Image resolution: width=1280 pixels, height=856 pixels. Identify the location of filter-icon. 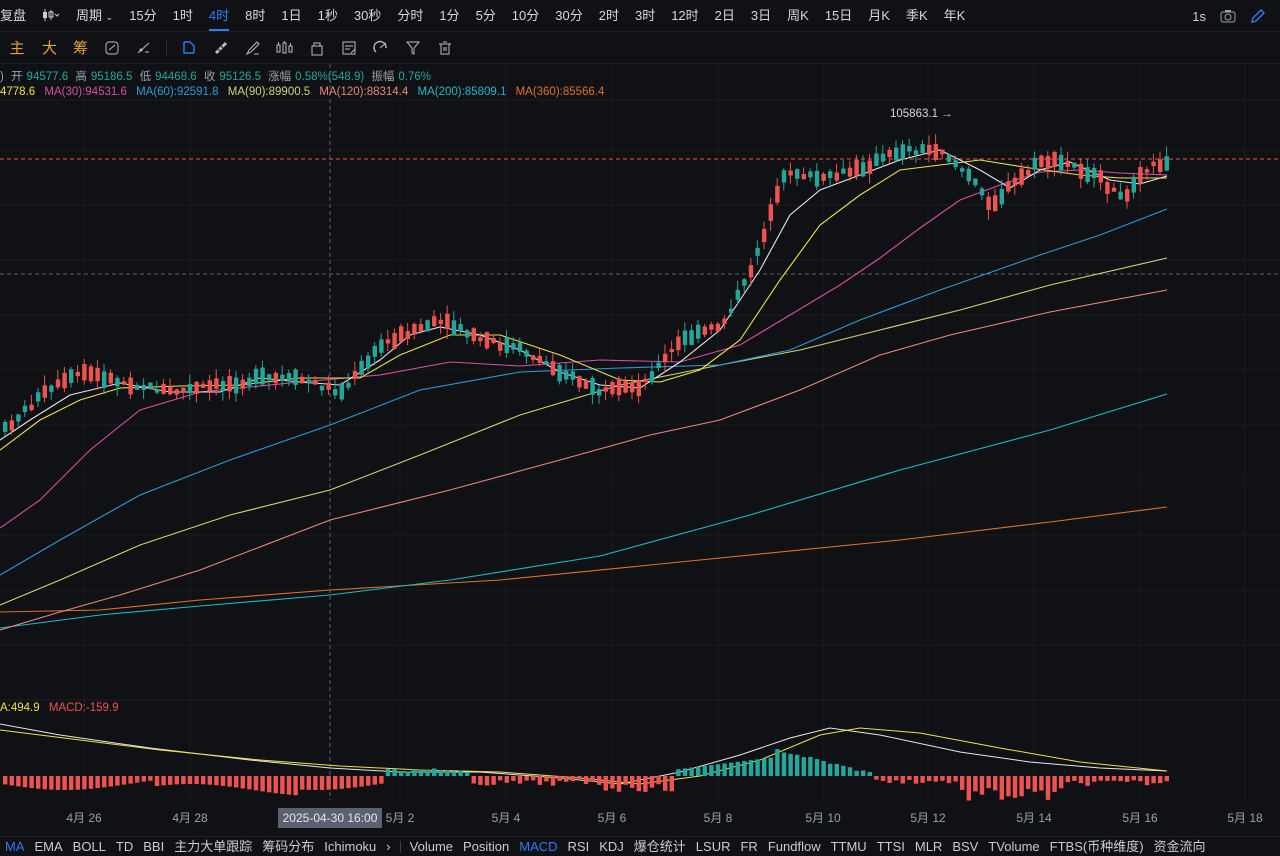
(413, 48).